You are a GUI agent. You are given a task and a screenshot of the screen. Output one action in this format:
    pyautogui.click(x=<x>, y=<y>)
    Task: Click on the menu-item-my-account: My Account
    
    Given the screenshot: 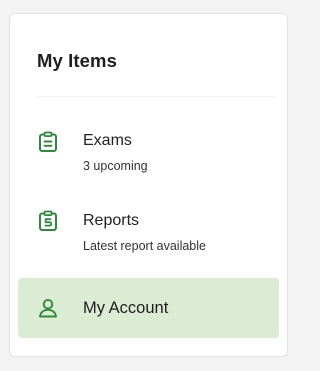 What is the action you would take?
    pyautogui.click(x=148, y=308)
    